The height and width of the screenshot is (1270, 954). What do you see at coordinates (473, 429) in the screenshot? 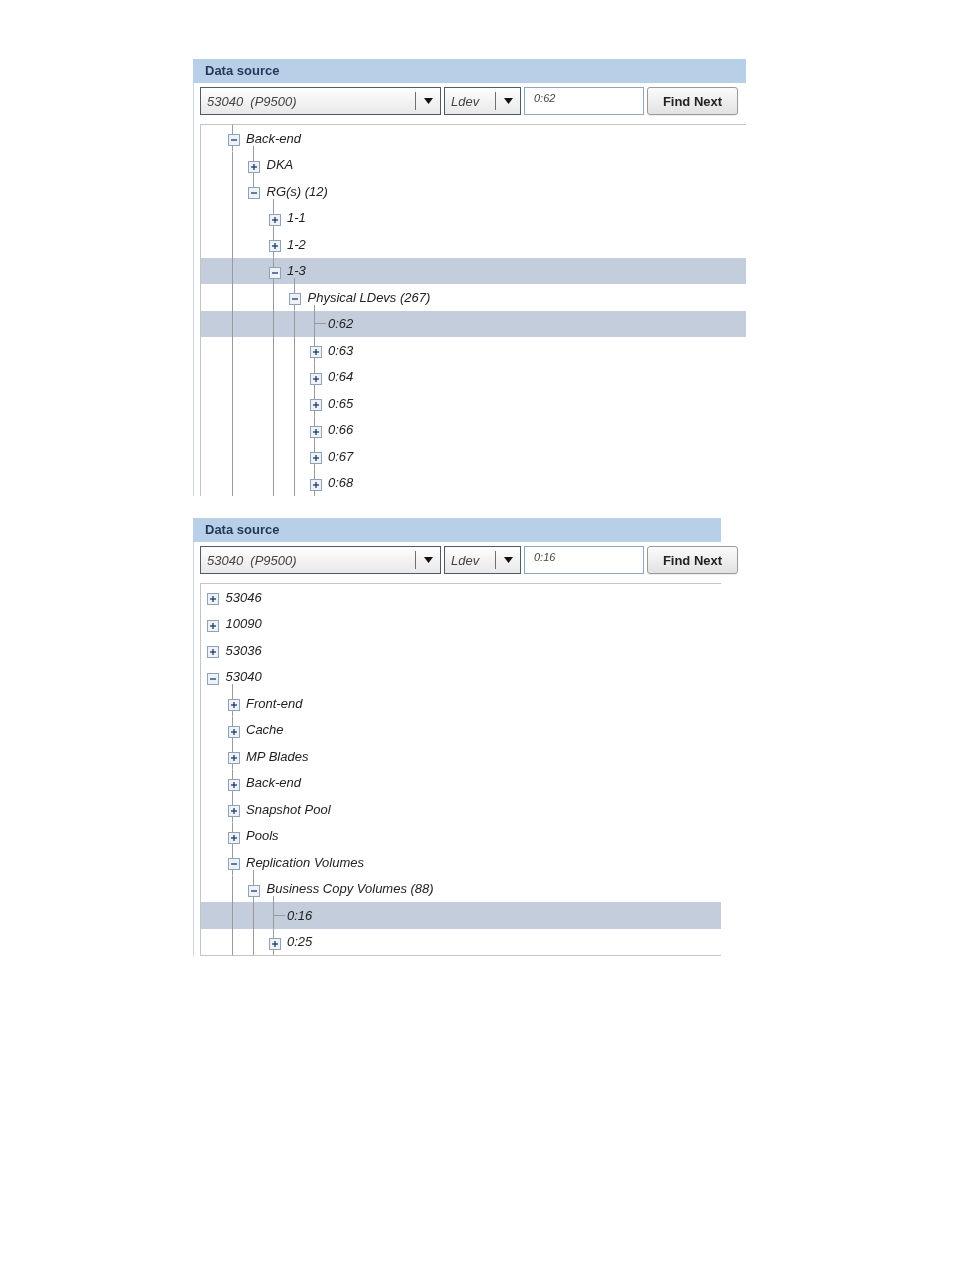
I see `tree-row: 0:66` at bounding box center [473, 429].